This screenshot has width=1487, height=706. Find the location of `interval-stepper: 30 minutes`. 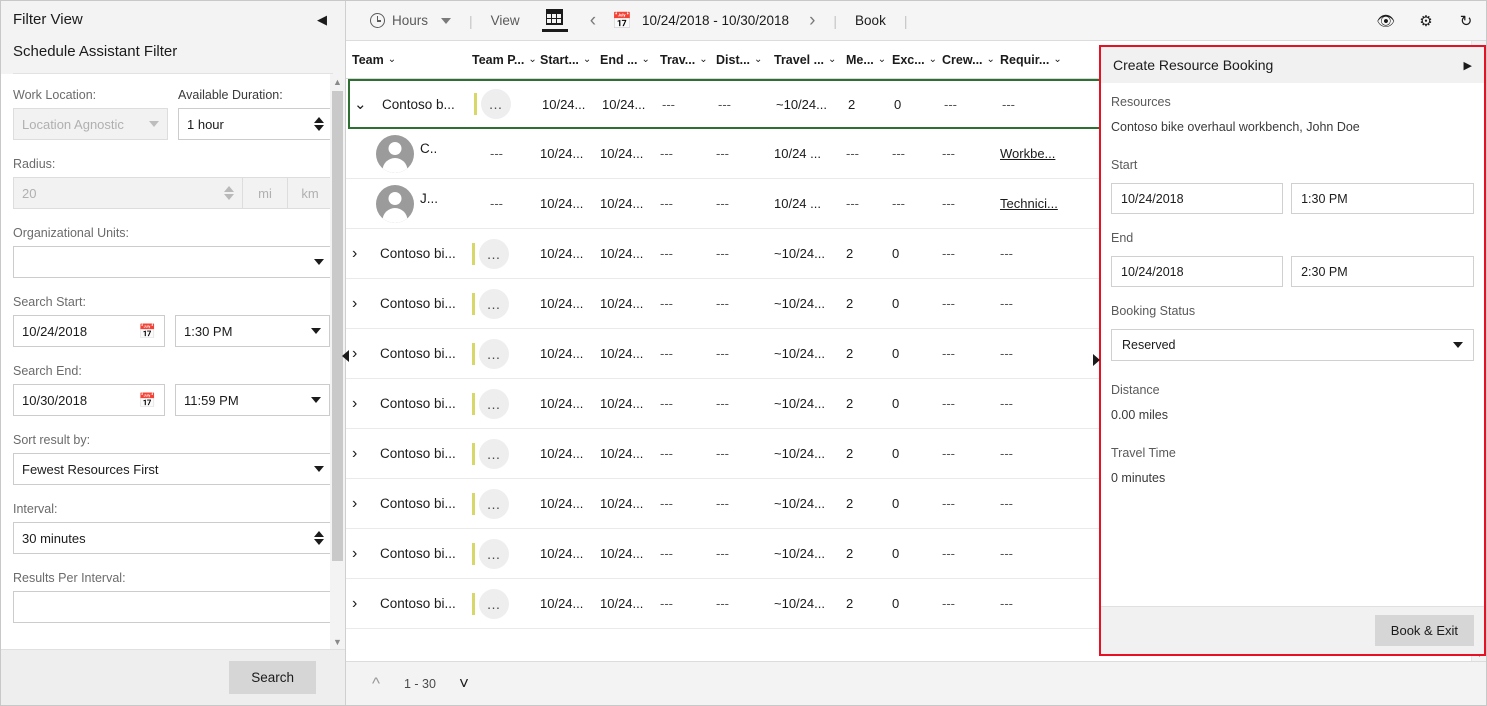

interval-stepper: 30 minutes is located at coordinates (173, 538).